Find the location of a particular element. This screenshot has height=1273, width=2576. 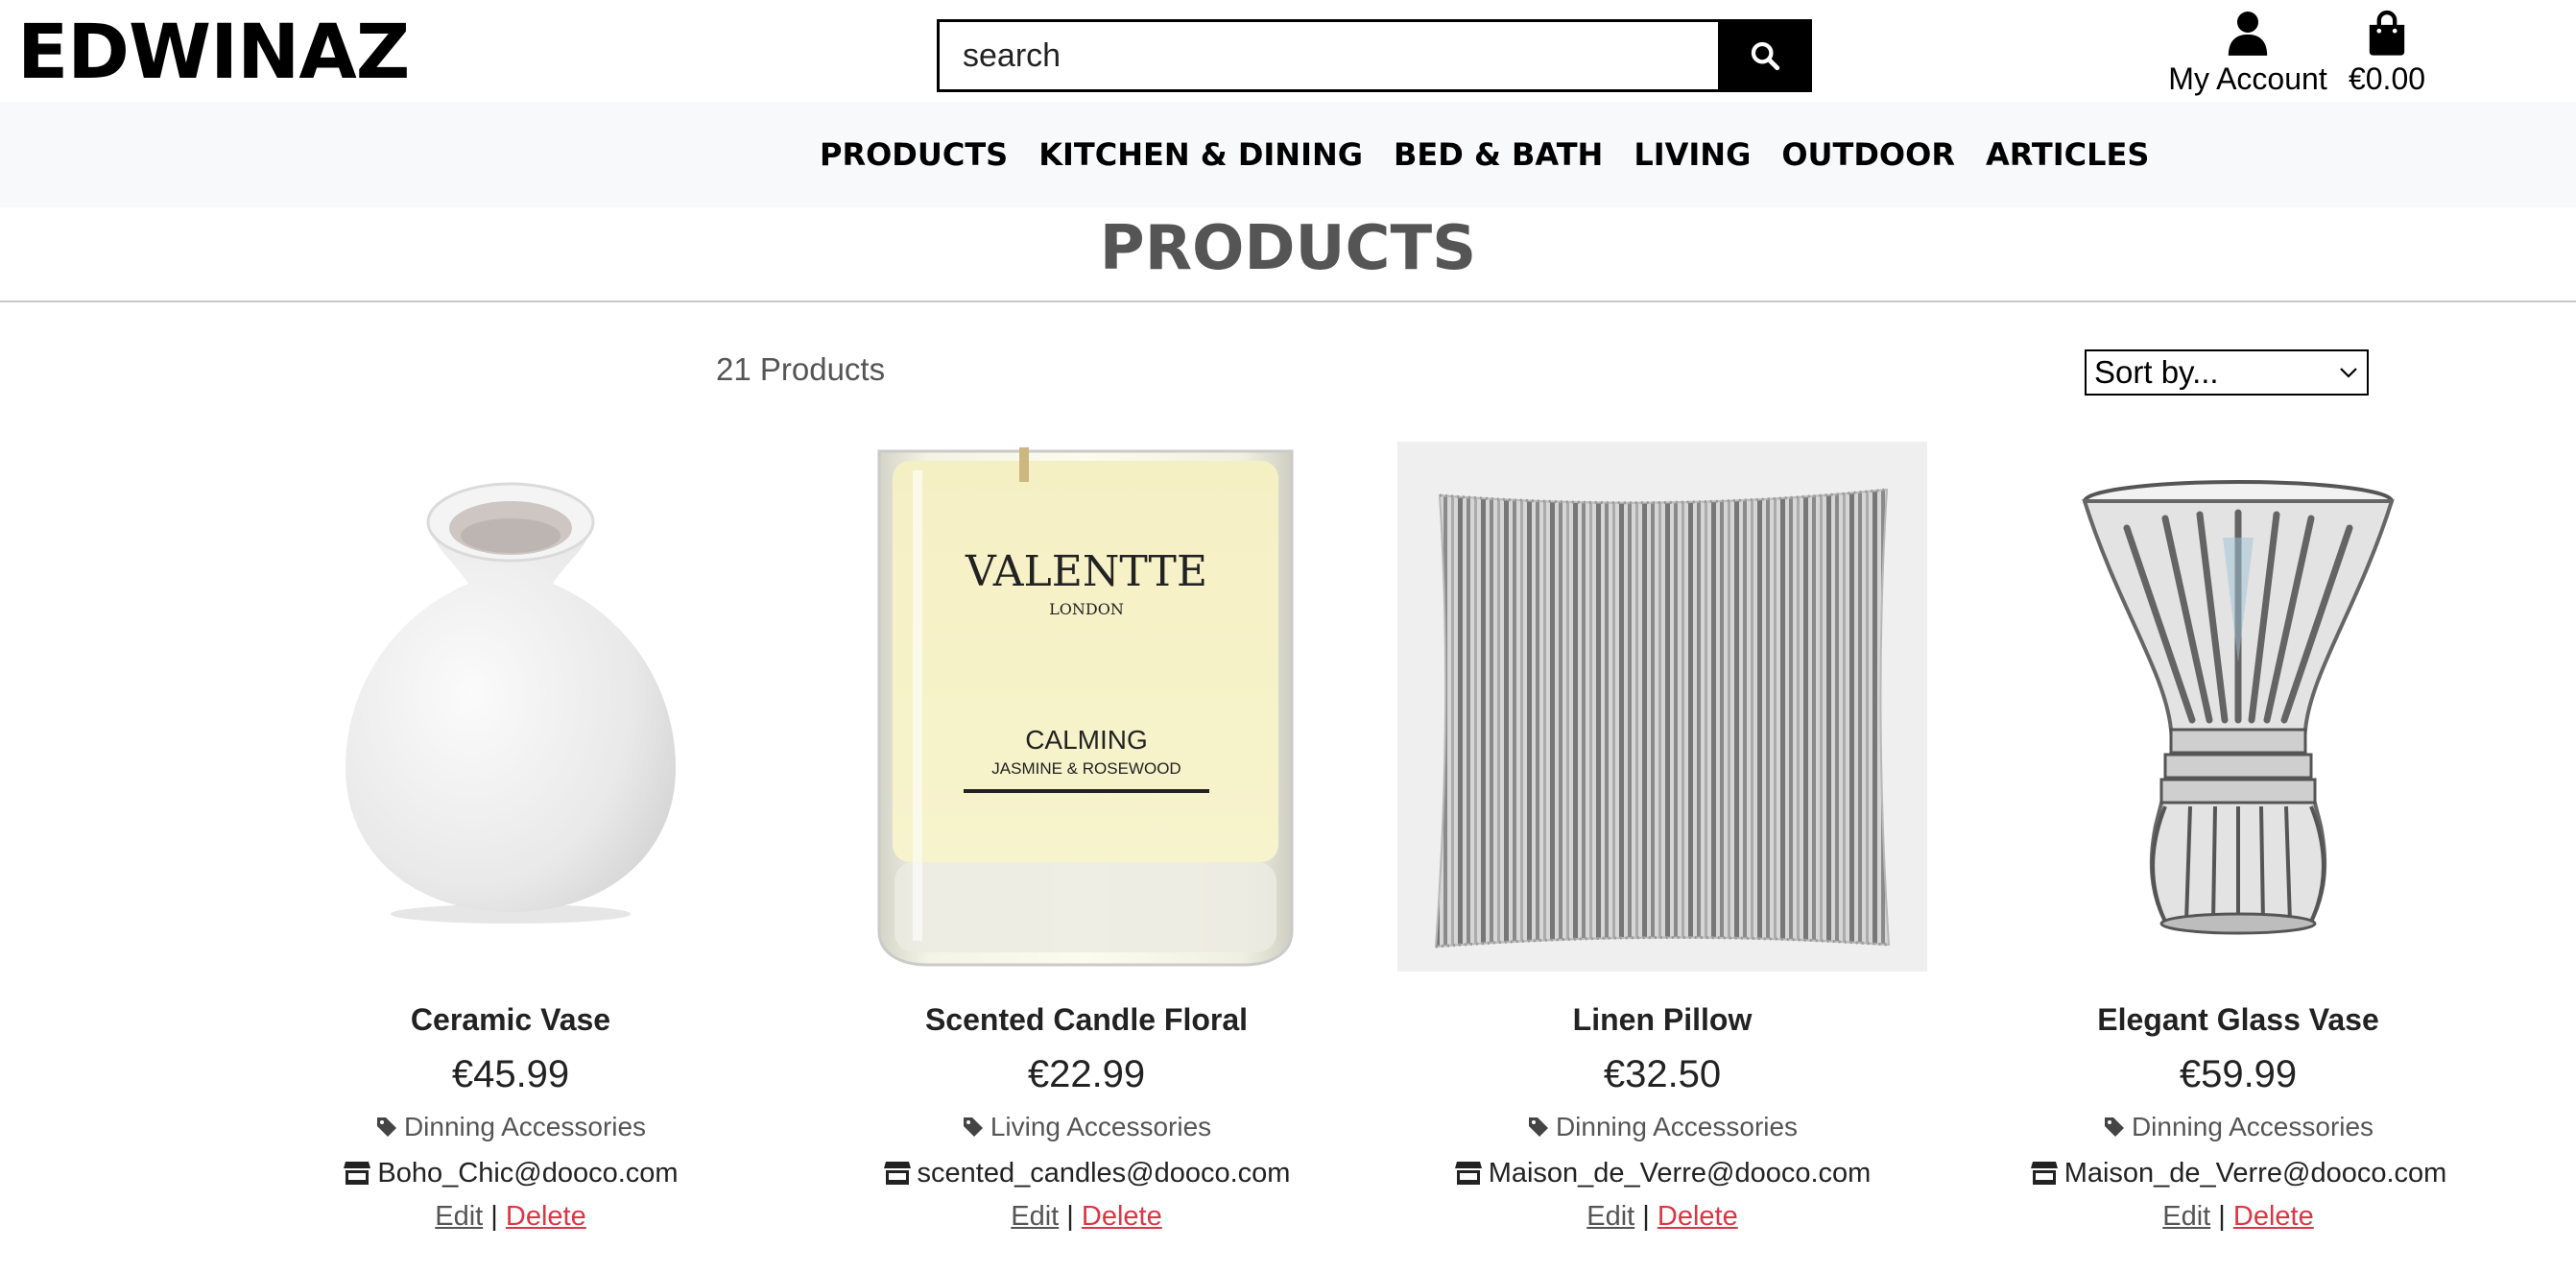

product-image-glass-vase is located at coordinates (2238, 707).